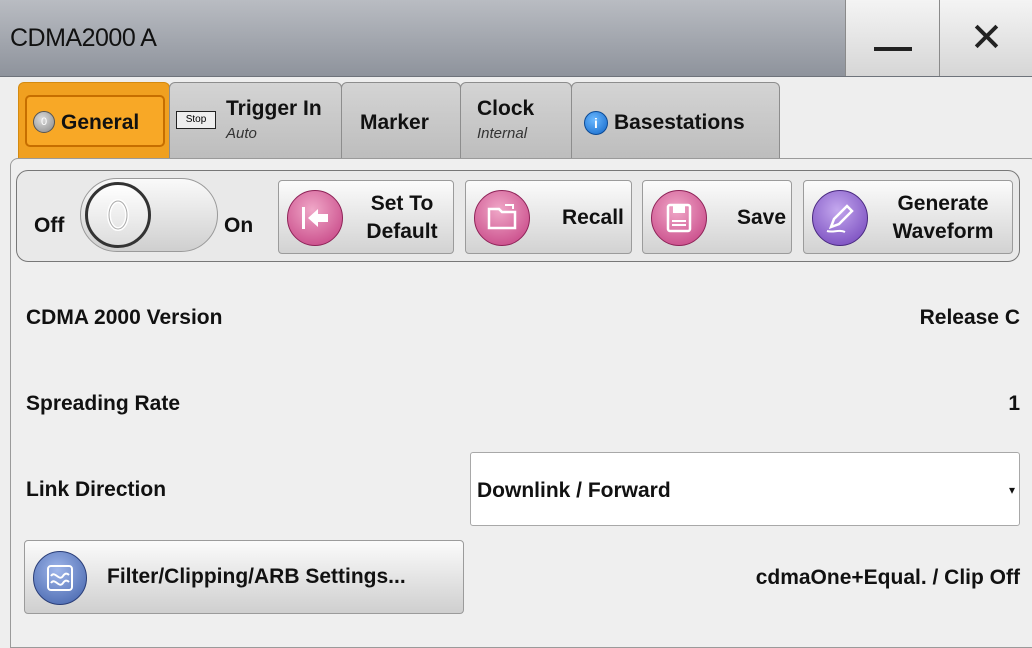  Describe the element at coordinates (970, 318) in the screenshot. I see `version-value: Release C` at that location.